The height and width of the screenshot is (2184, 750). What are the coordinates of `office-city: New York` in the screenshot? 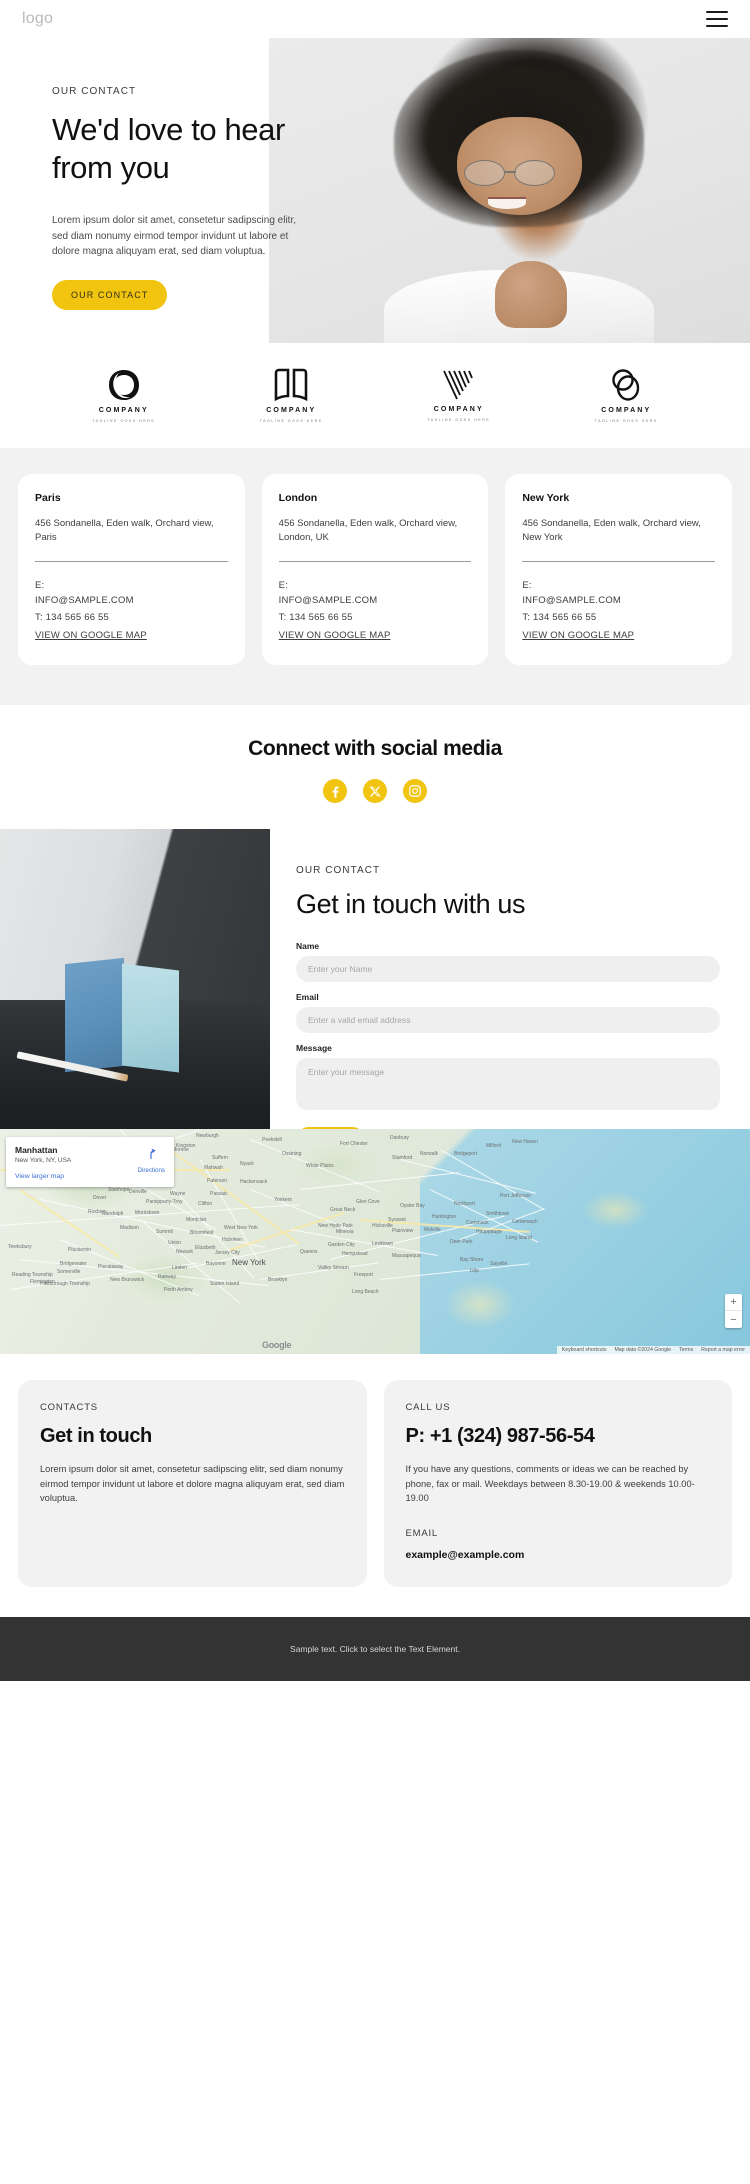 It's located at (546, 498).